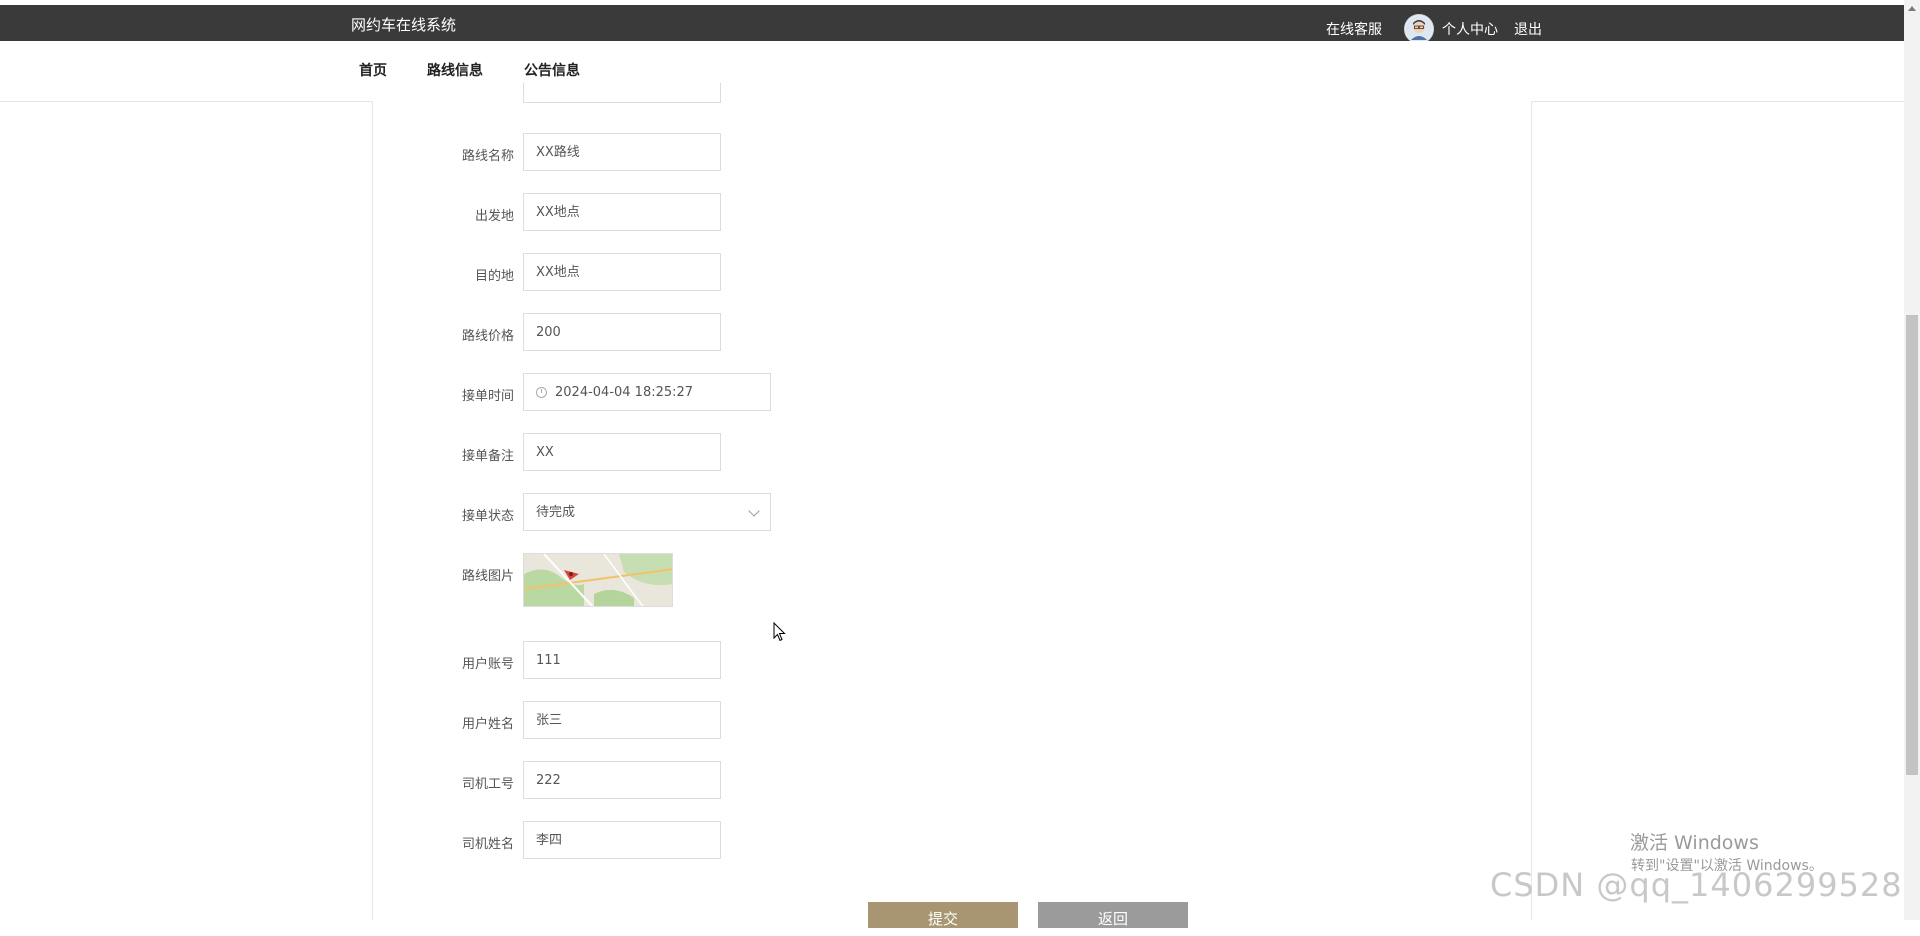  What do you see at coordinates (1354, 29) in the screenshot?
I see `online-support-link: 在线客服` at bounding box center [1354, 29].